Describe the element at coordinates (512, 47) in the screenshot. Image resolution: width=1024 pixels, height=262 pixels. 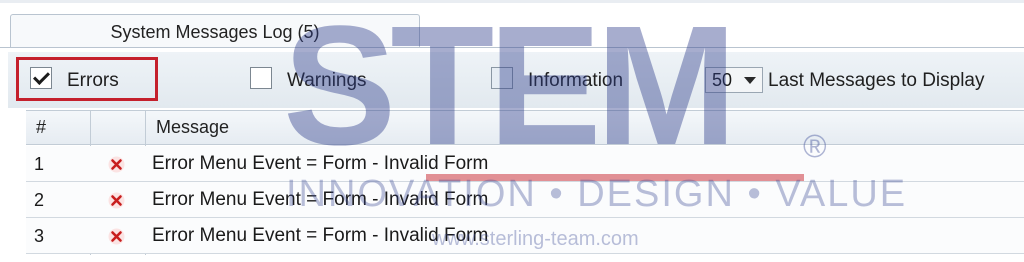
I see `tab-divider` at that location.